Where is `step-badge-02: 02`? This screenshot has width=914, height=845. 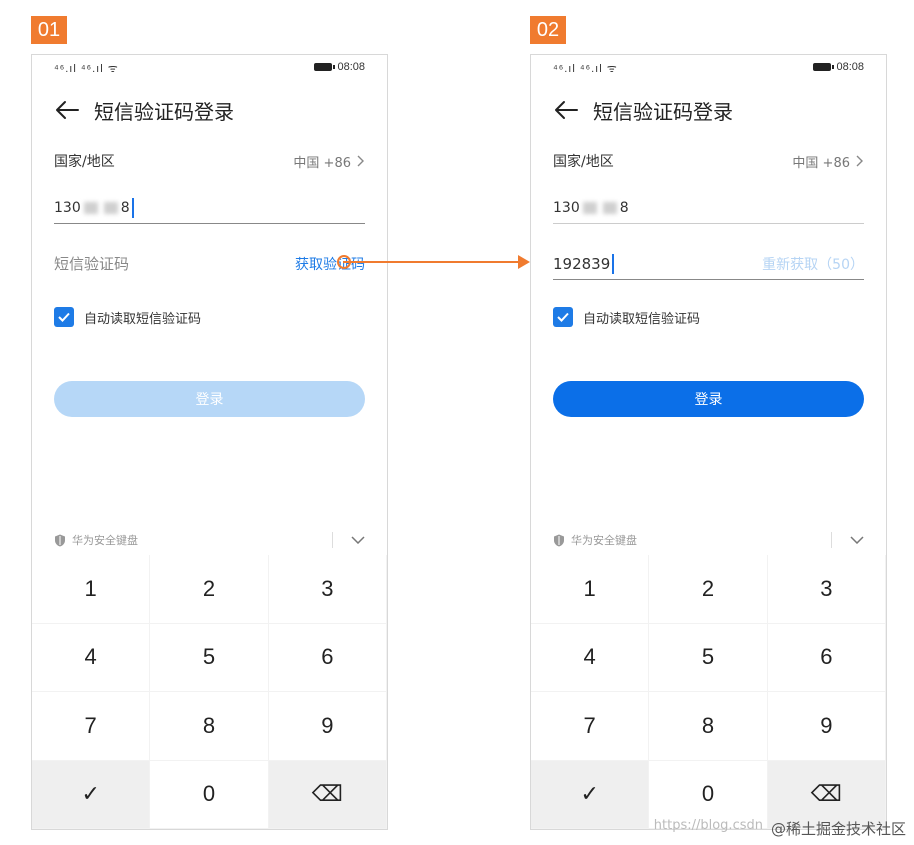 step-badge-02: 02 is located at coordinates (548, 30).